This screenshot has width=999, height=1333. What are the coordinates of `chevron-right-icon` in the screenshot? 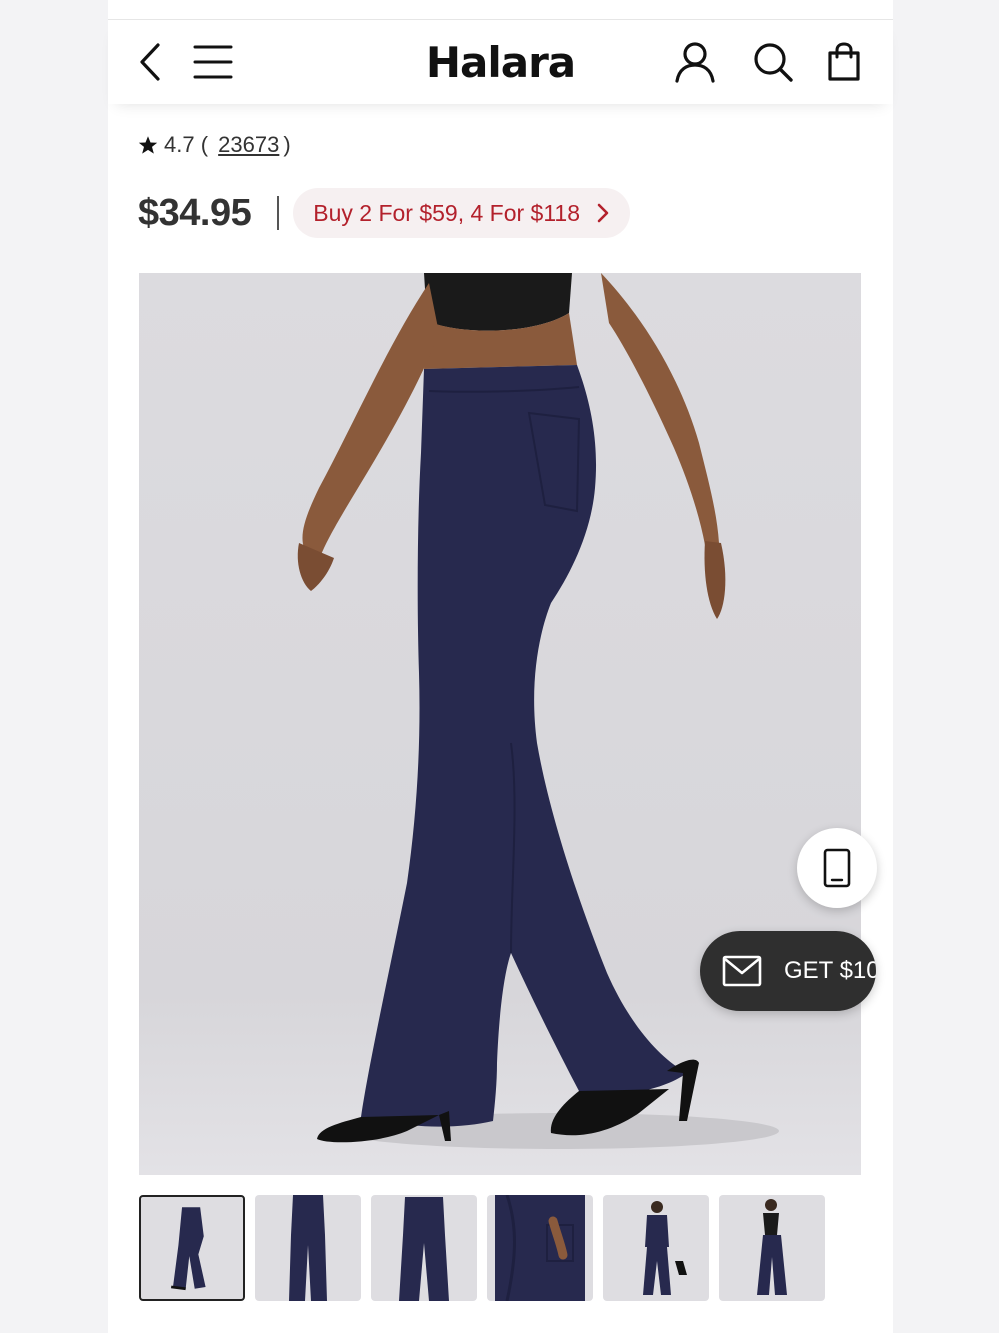 It's located at (603, 213).